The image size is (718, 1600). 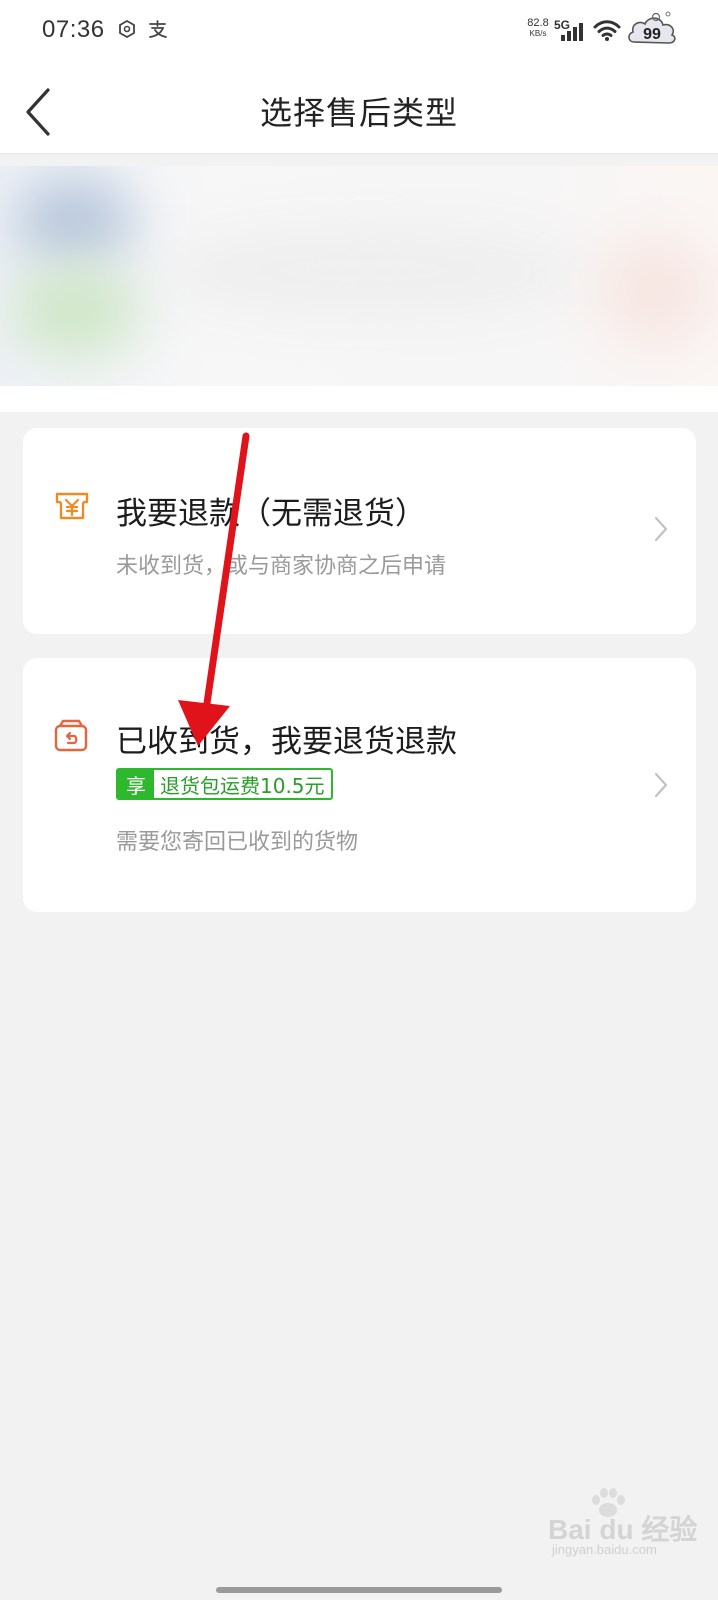 I want to click on option-title: 已收到货，我要退货退款, so click(x=286, y=742).